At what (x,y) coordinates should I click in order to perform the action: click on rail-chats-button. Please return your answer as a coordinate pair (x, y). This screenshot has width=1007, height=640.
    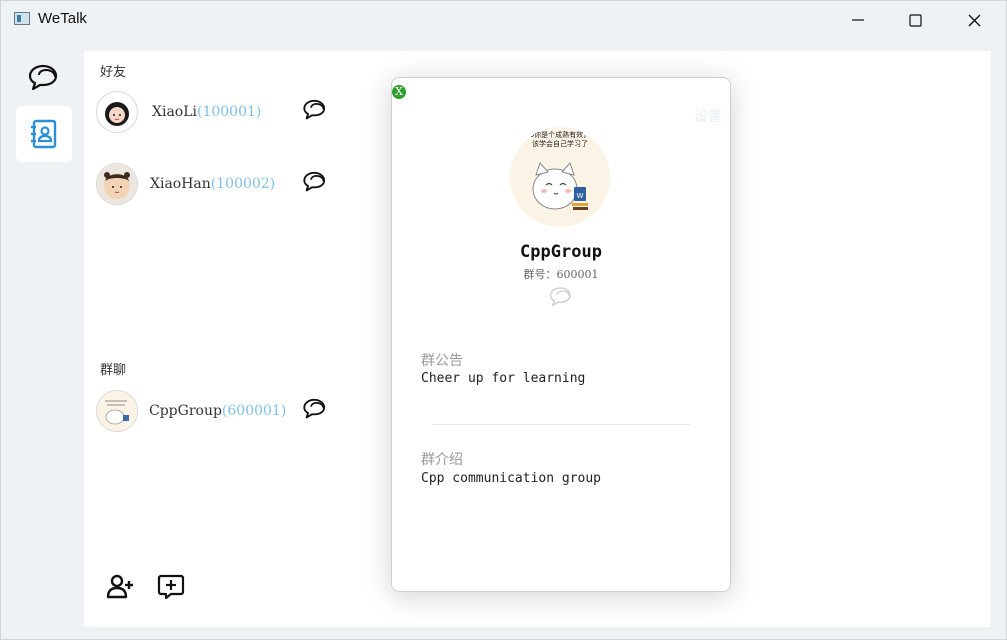
    Looking at the image, I should click on (44, 78).